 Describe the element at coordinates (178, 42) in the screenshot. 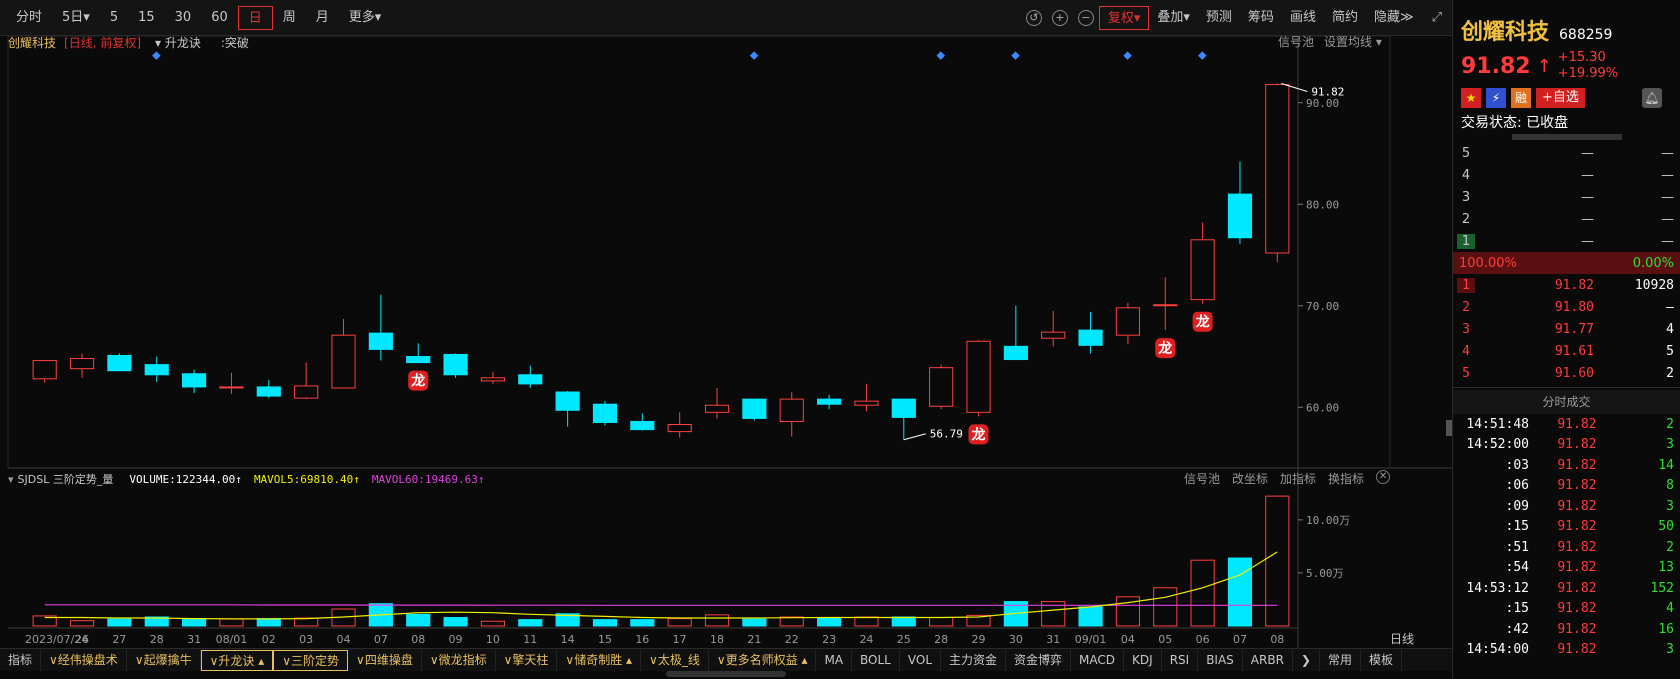

I see `indicator-label: ▾ 升龙诀` at that location.